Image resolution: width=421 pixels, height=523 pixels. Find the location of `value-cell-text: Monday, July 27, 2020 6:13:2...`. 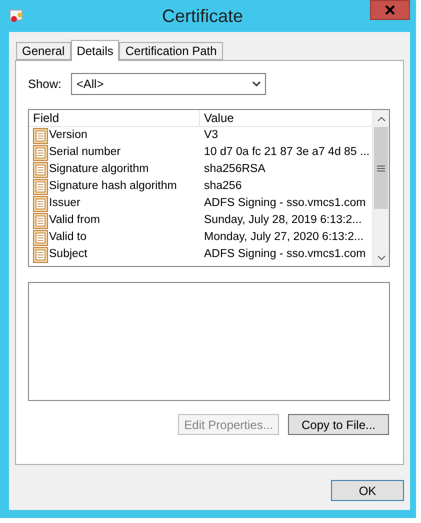

value-cell-text: Monday, July 27, 2020 6:13:2... is located at coordinates (284, 237).